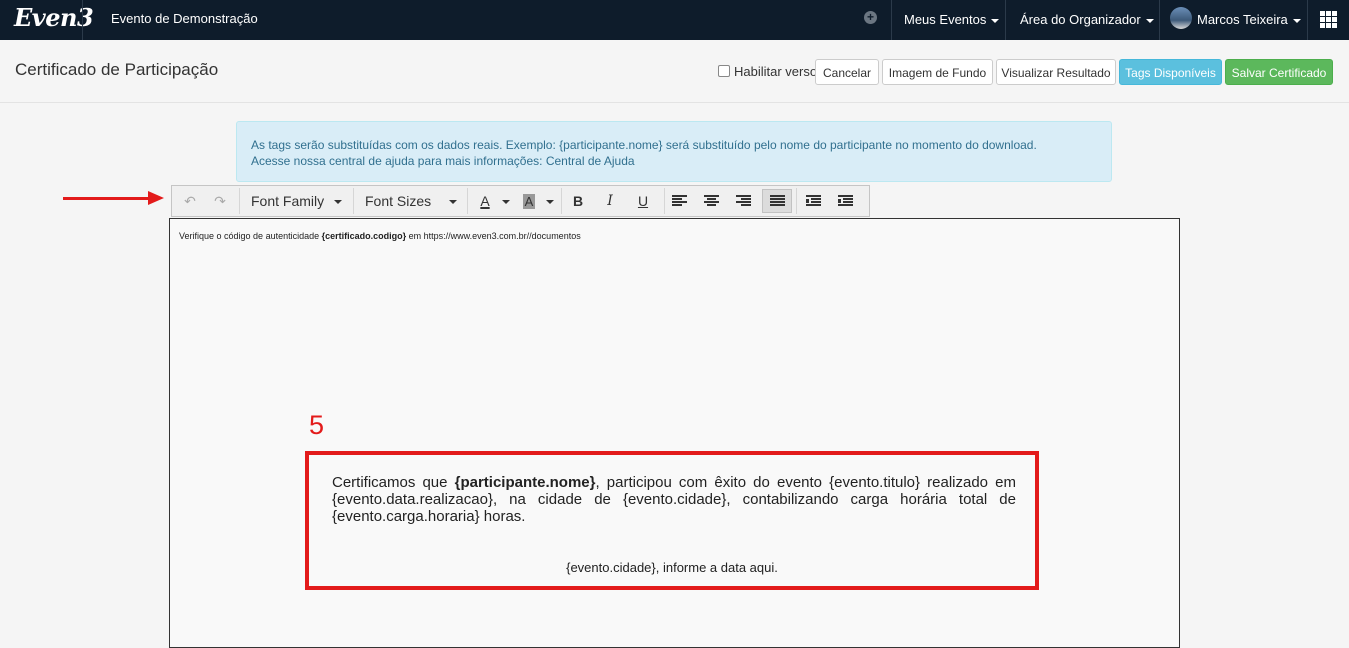 The height and width of the screenshot is (648, 1349). I want to click on align-right-icon, so click(744, 201).